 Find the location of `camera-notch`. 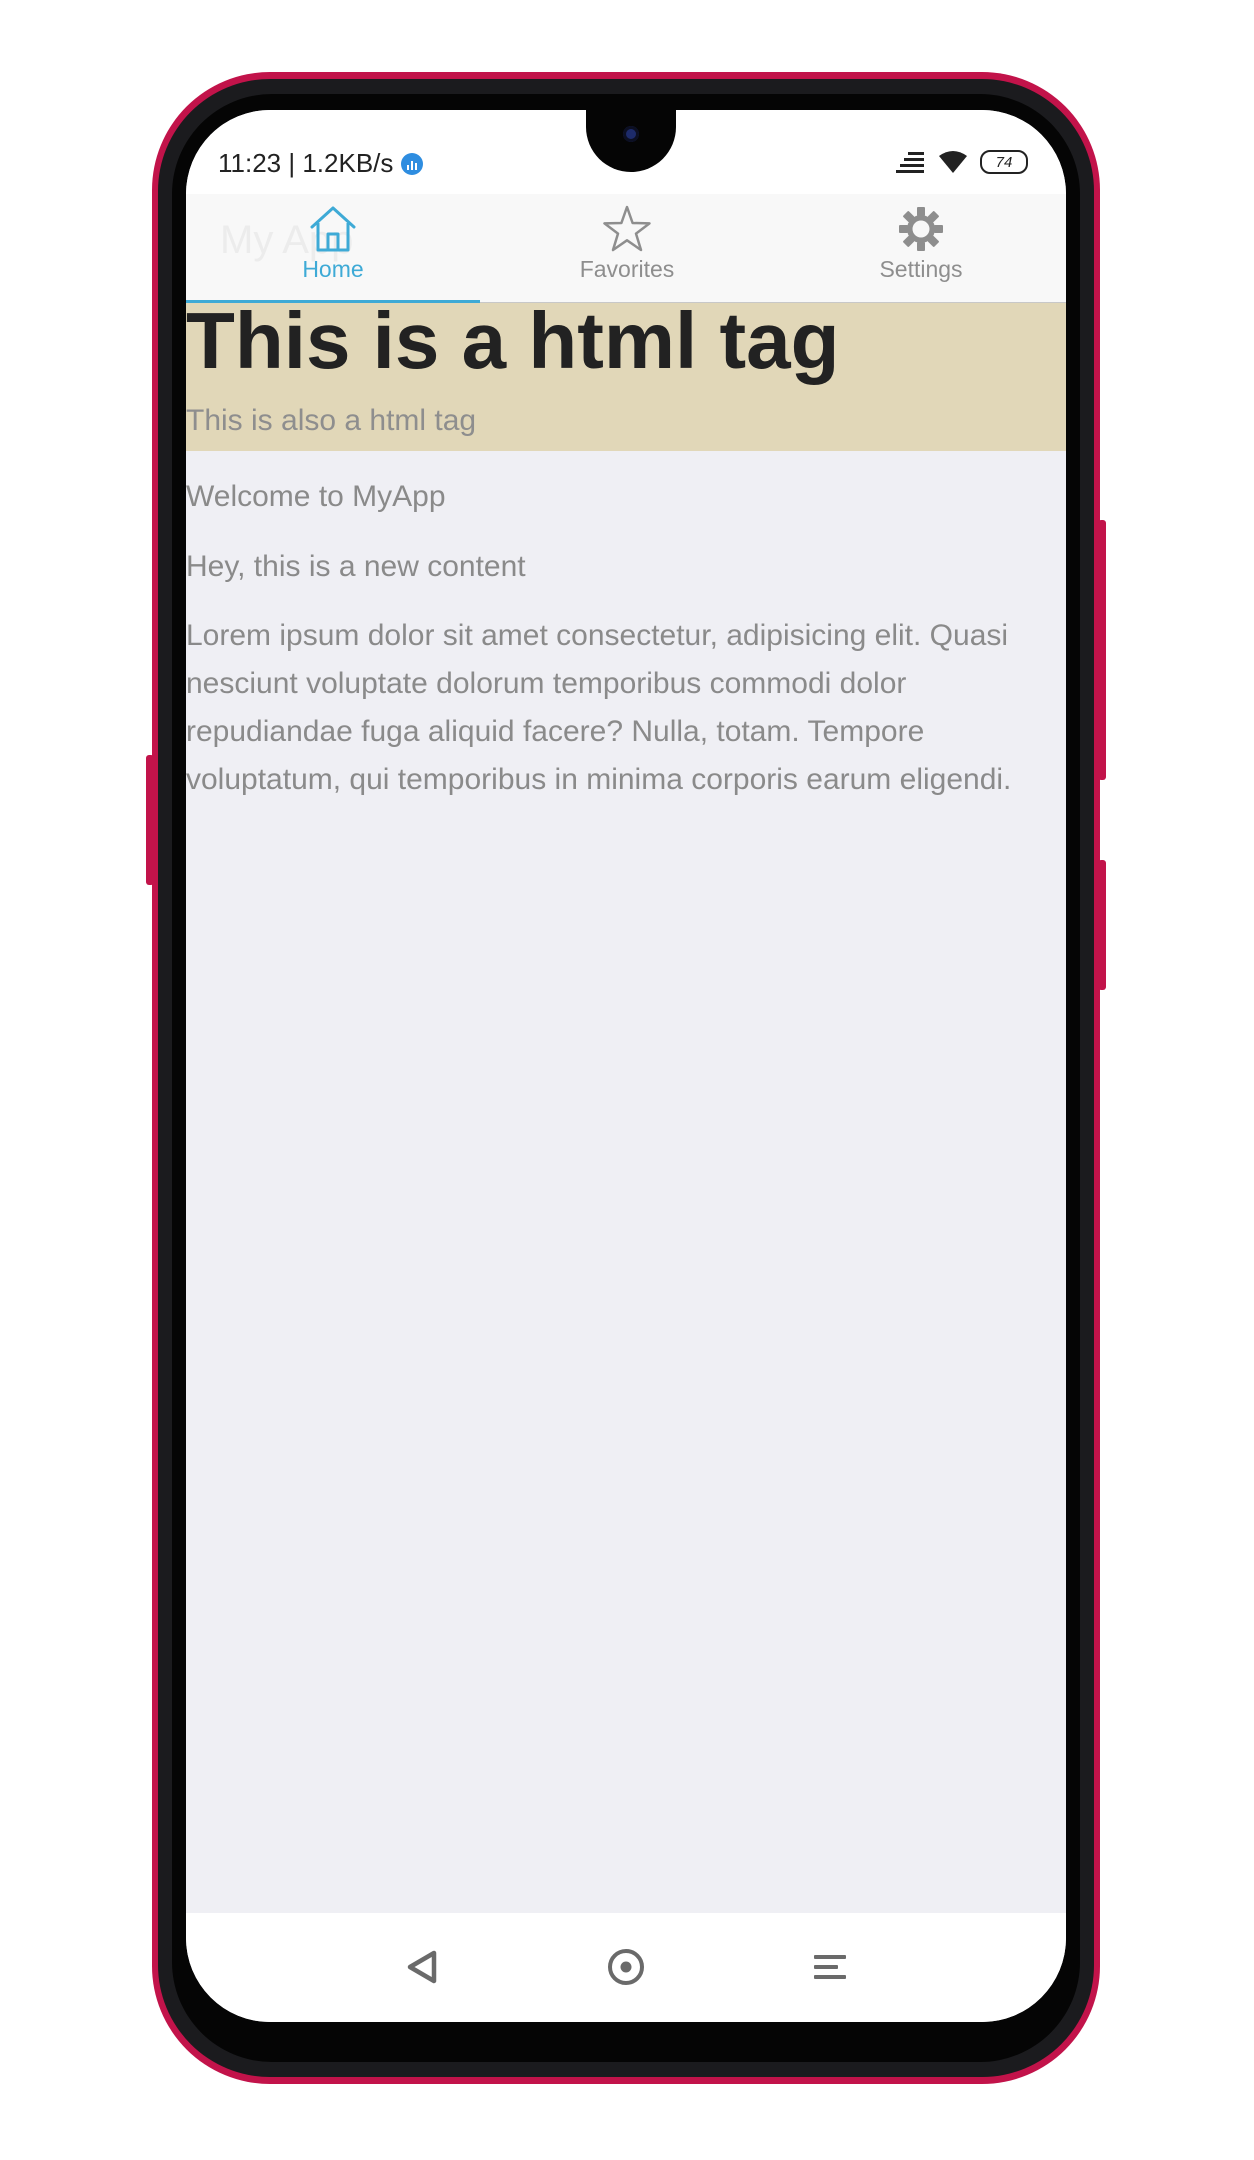

camera-notch is located at coordinates (631, 141).